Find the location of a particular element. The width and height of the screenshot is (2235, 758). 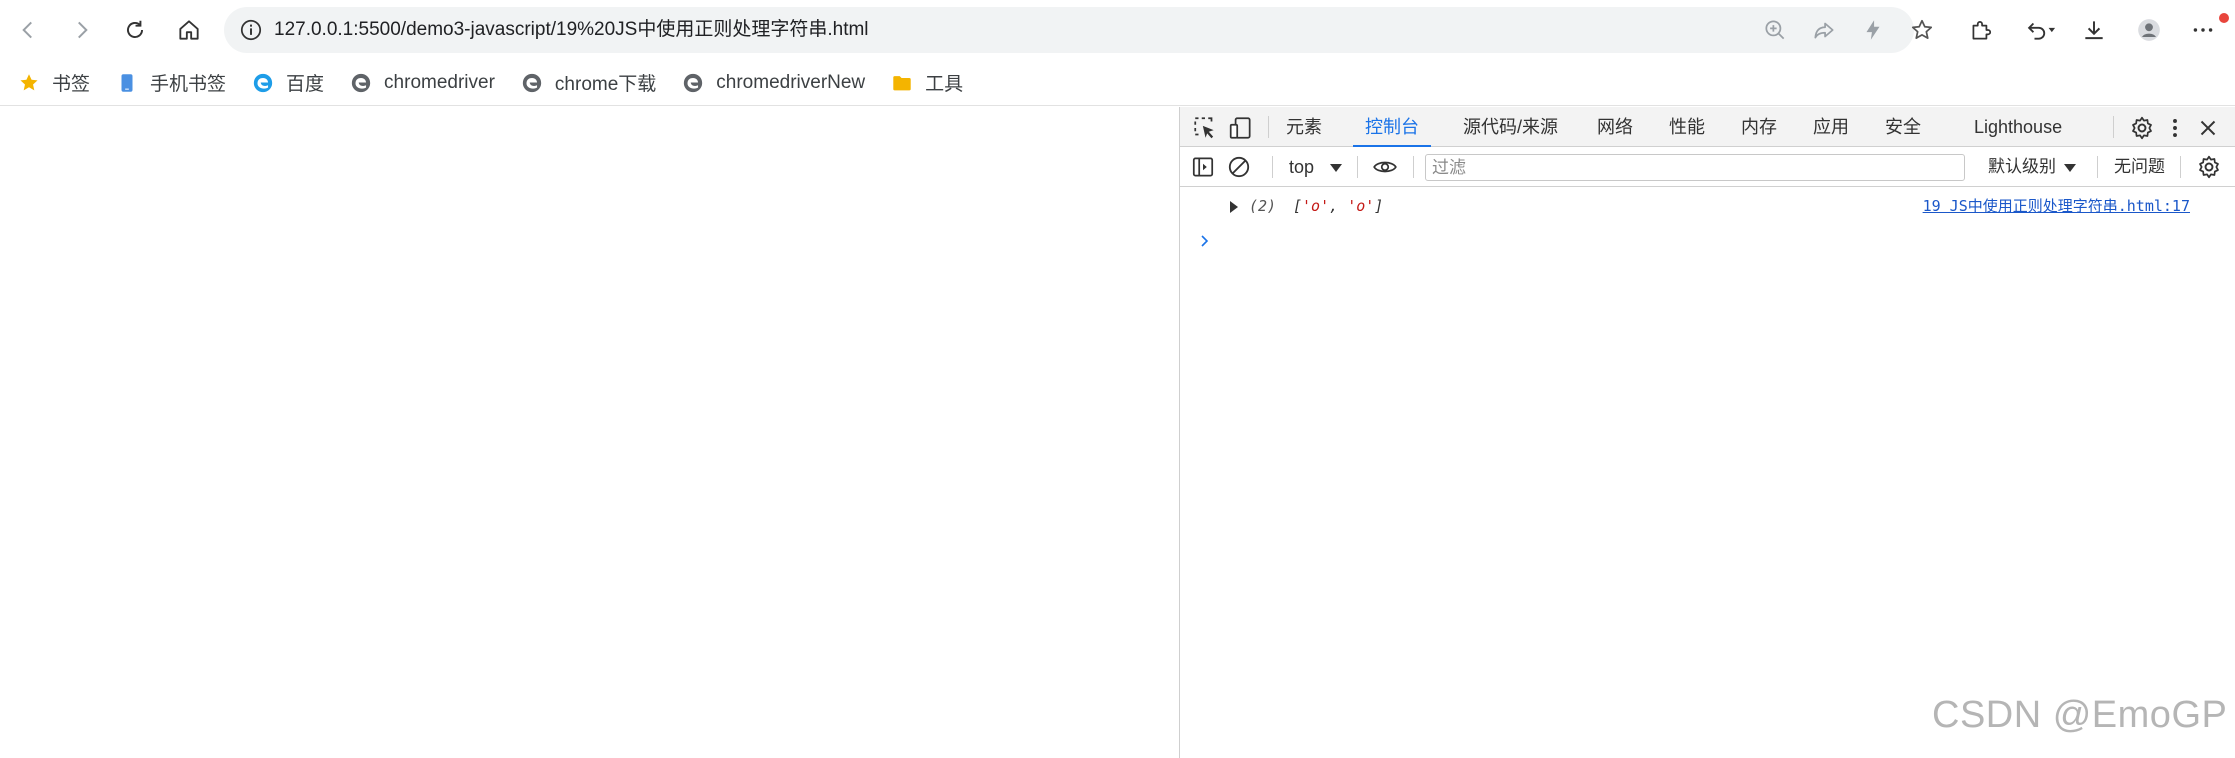

console-message: (2) ['o', 'o'] 19 JS中使用正则处理字符串.html:17 is located at coordinates (1707, 206).